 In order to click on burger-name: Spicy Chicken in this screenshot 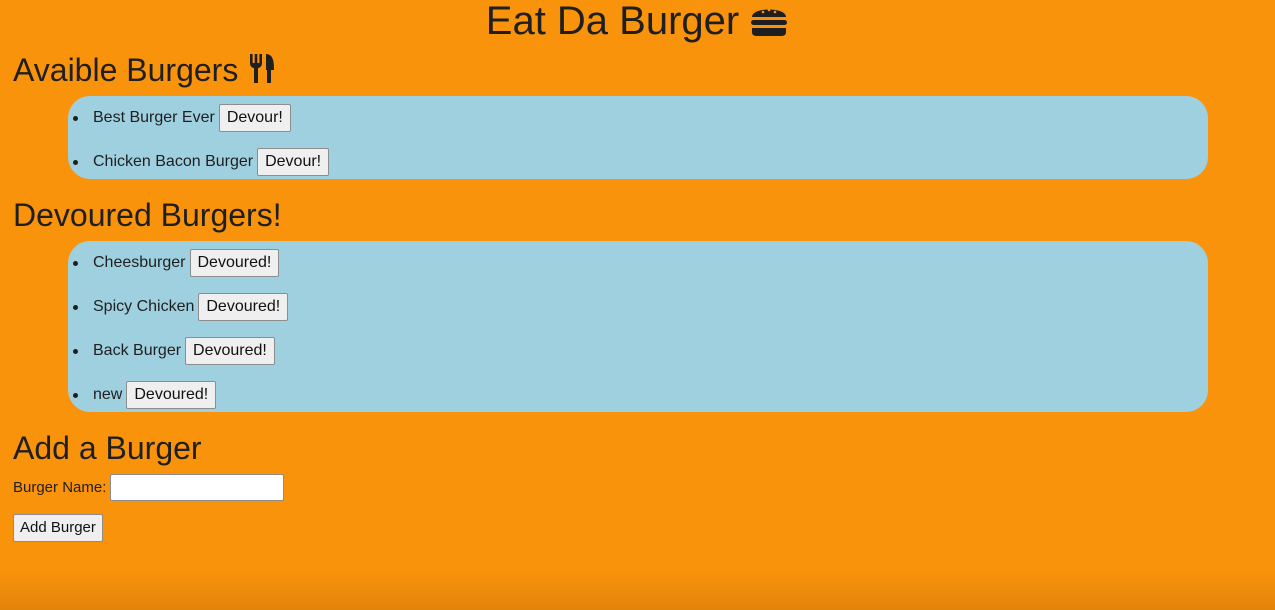, I will do `click(144, 306)`.